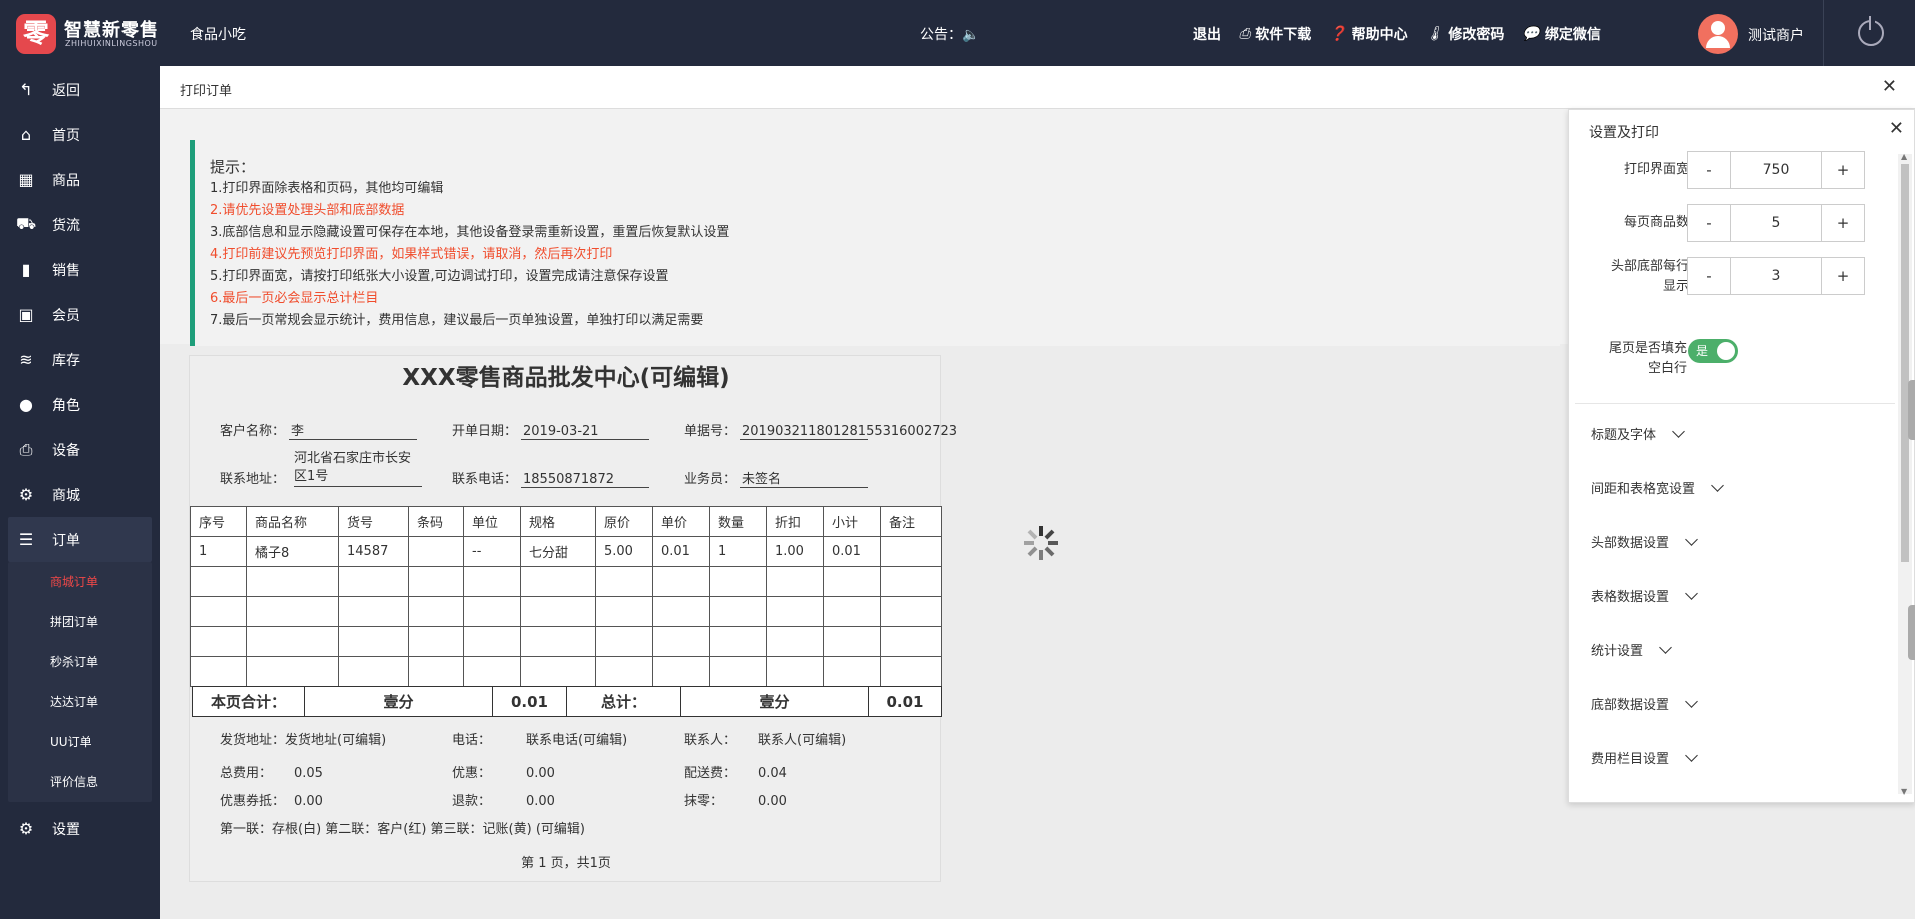  What do you see at coordinates (358, 468) in the screenshot?
I see `address-field: 河北省石家庄市长安 区1号` at bounding box center [358, 468].